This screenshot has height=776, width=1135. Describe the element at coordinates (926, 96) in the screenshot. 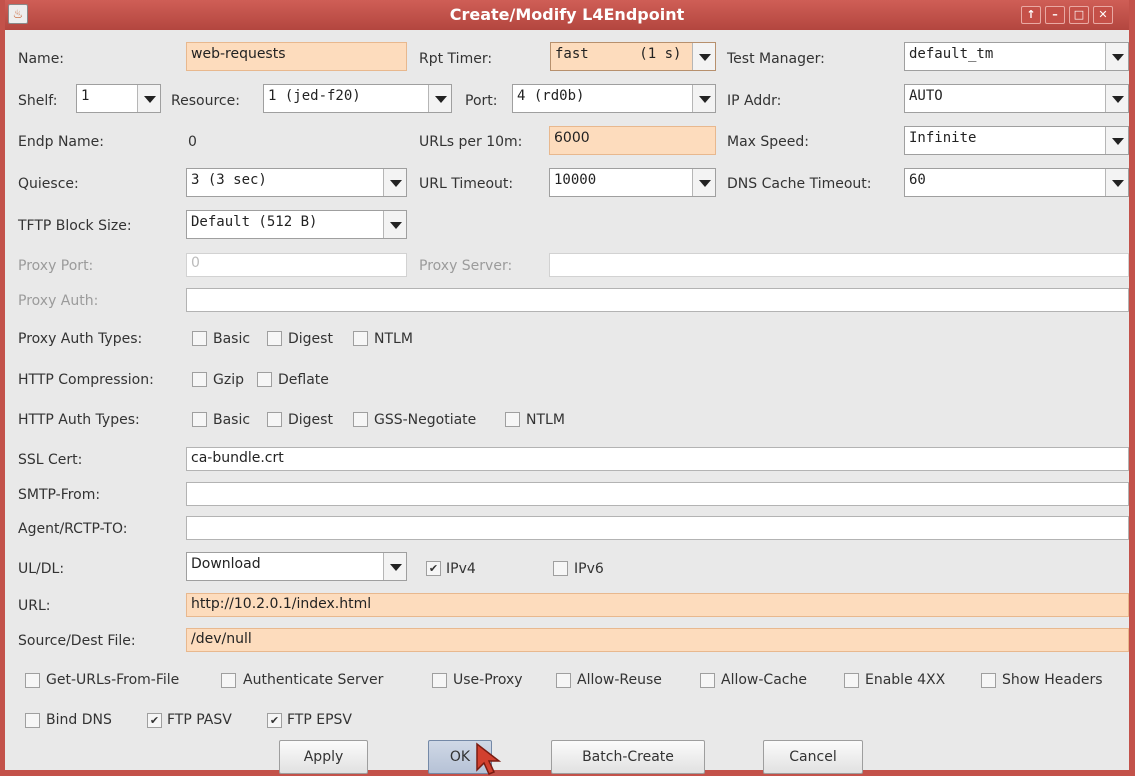

I see `ip-addr-value: AUTO` at that location.